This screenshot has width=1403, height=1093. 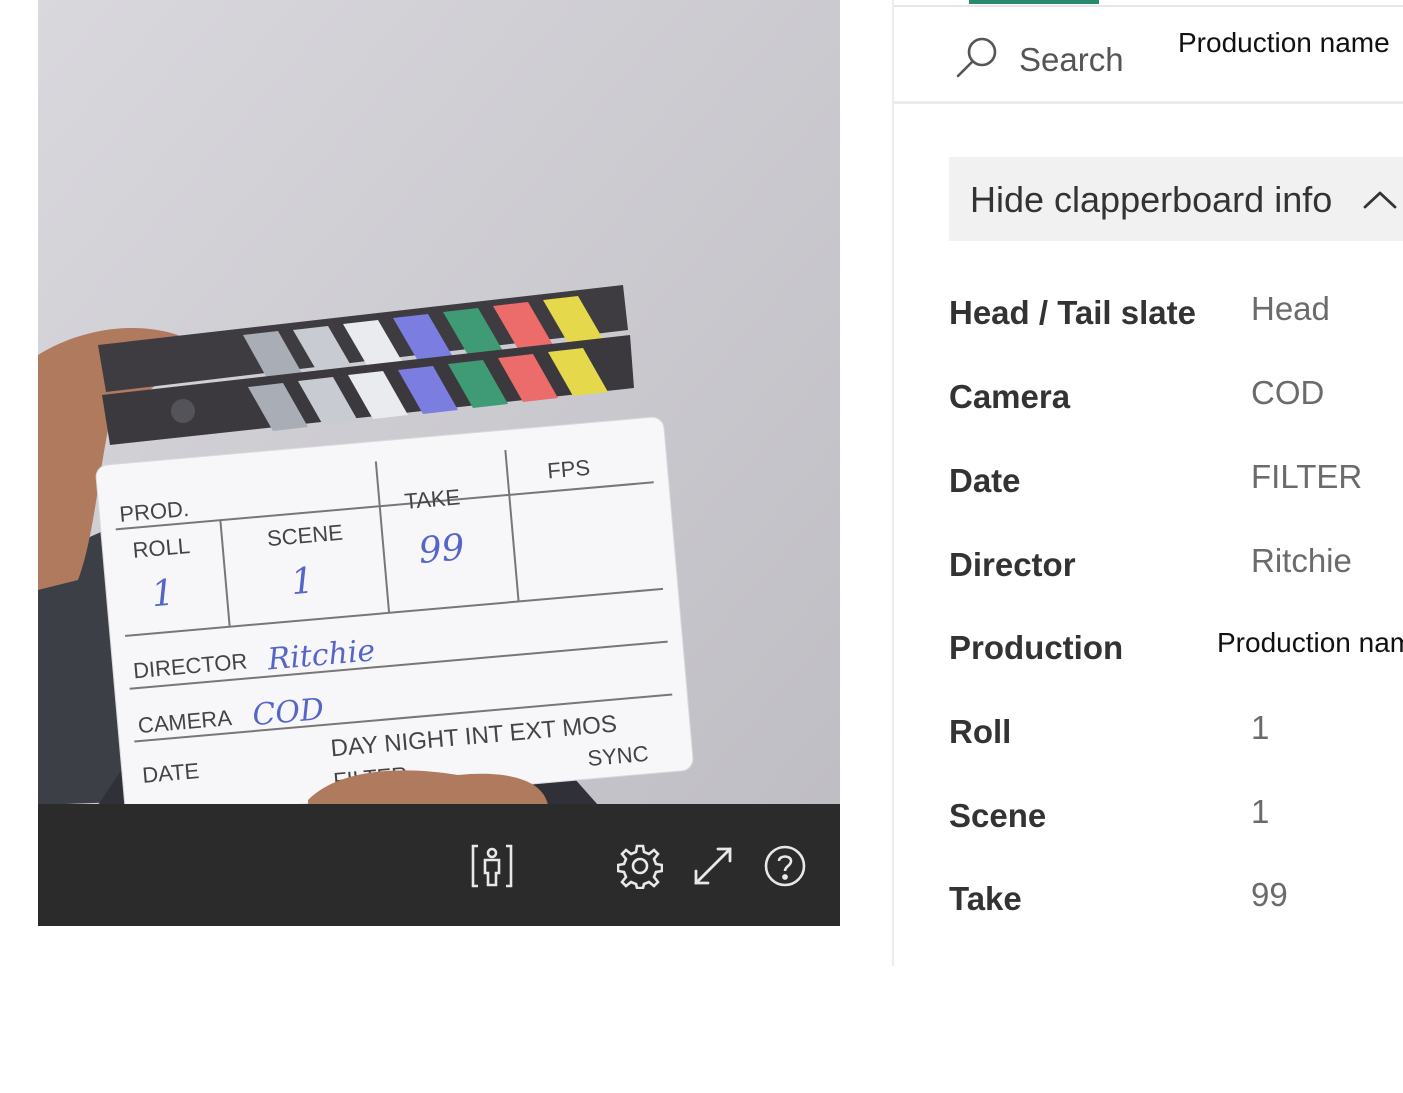 I want to click on settings-button, so click(x=640, y=866).